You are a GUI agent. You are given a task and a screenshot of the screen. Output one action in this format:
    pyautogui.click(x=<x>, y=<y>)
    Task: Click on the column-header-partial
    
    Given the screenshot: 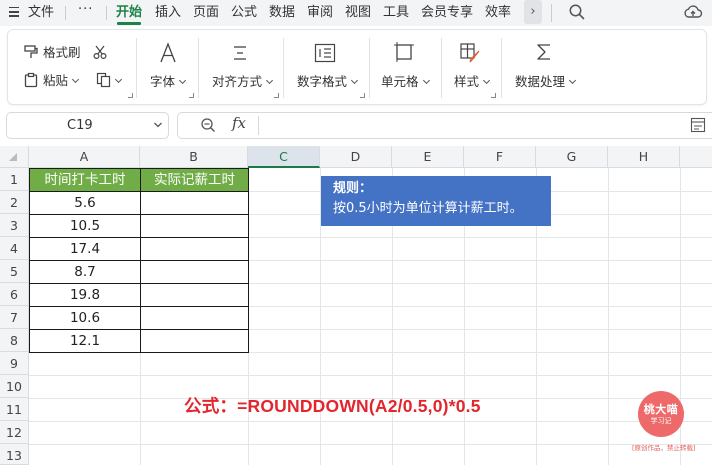 What is the action you would take?
    pyautogui.click(x=696, y=157)
    